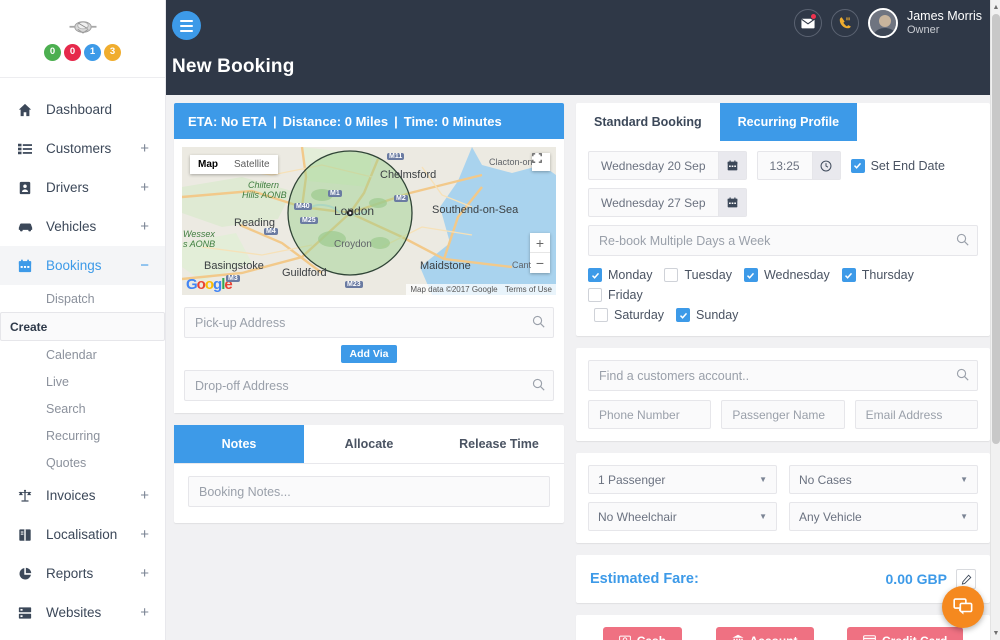 This screenshot has height=640, width=1000. I want to click on sidebar-item-vehicles: Vehicles +, so click(82, 226).